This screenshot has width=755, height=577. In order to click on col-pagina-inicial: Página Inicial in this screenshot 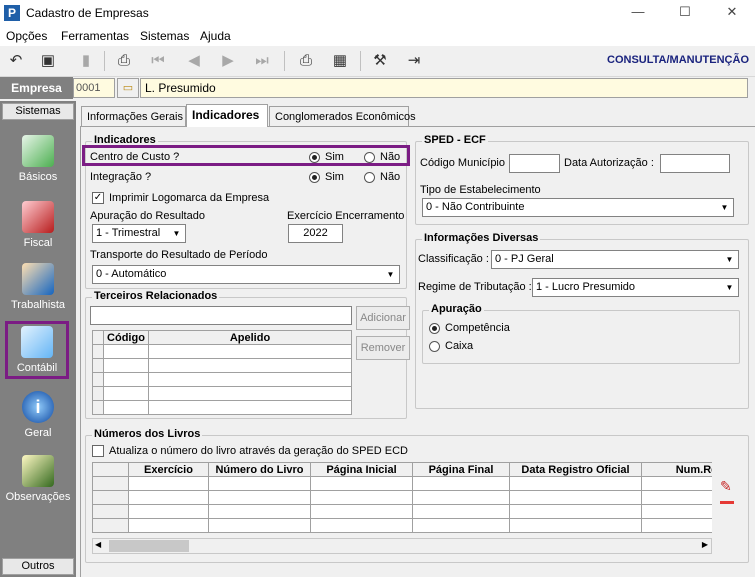, I will do `click(361, 469)`.